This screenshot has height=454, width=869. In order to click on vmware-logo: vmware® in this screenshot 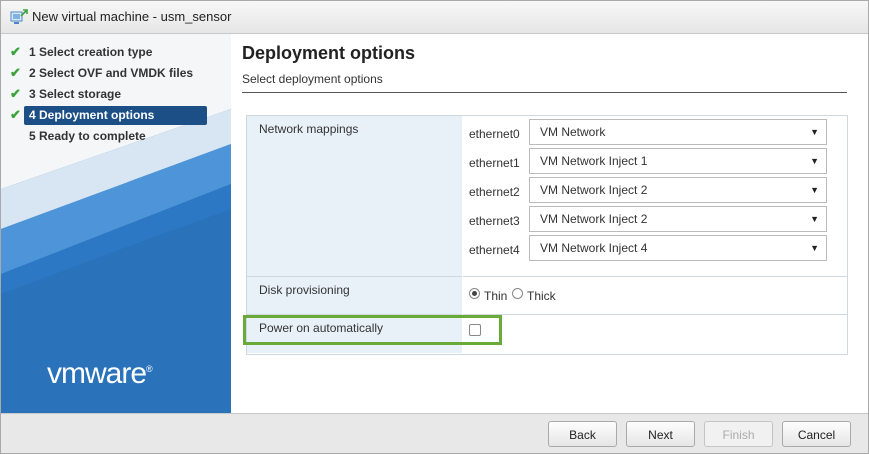, I will do `click(100, 374)`.